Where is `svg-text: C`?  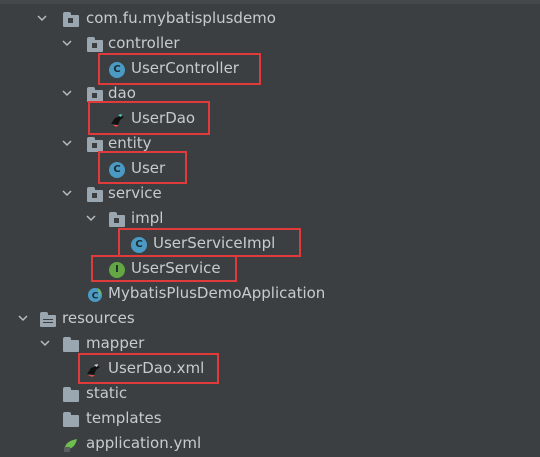
svg-text: C is located at coordinates (95, 297).